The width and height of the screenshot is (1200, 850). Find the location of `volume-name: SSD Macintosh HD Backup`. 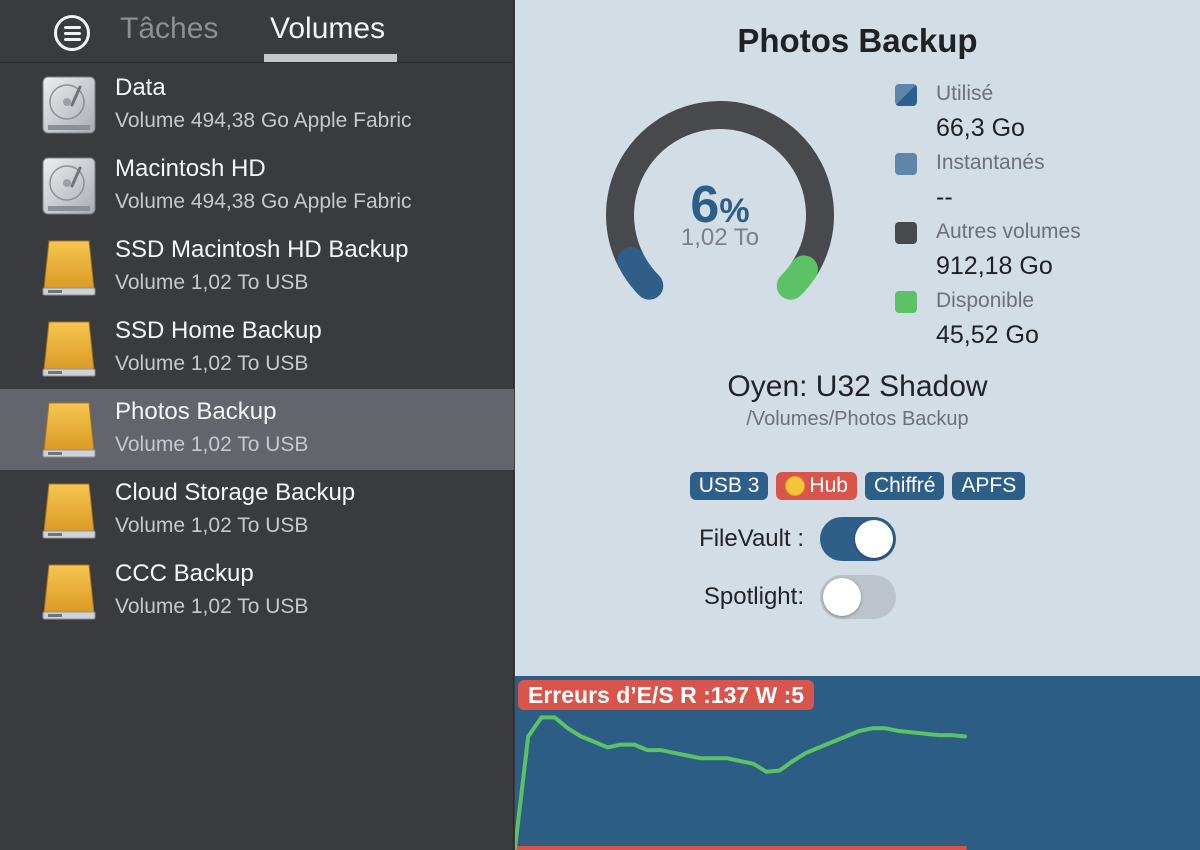

volume-name: SSD Macintosh HD Backup is located at coordinates (262, 249).